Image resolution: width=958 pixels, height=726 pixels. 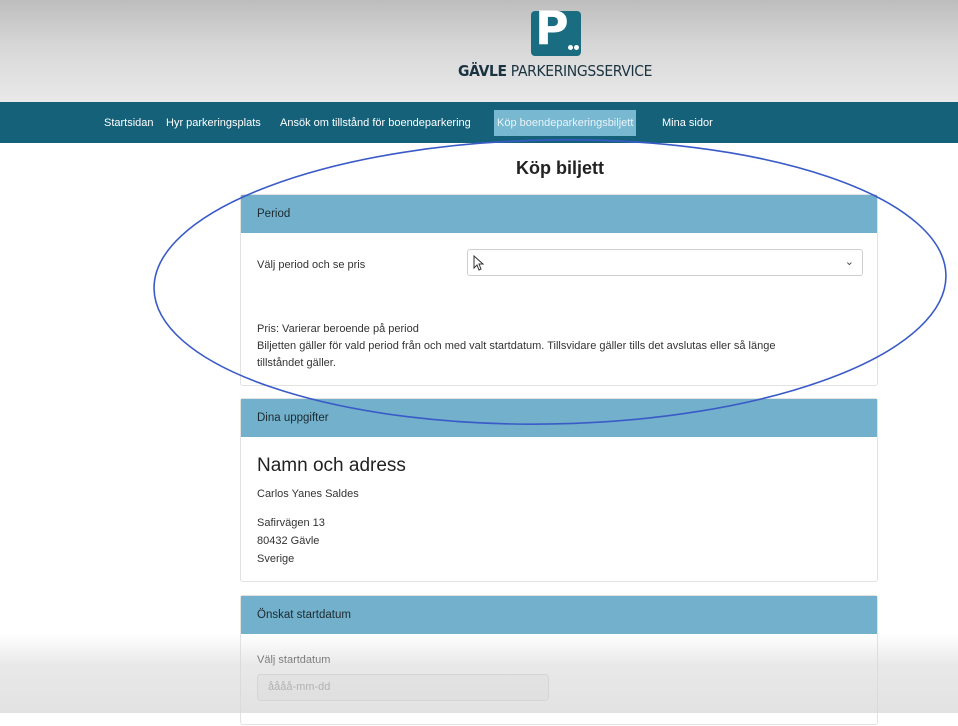 What do you see at coordinates (403, 687) in the screenshot?
I see `startdate-input: åååå-mm-dd` at bounding box center [403, 687].